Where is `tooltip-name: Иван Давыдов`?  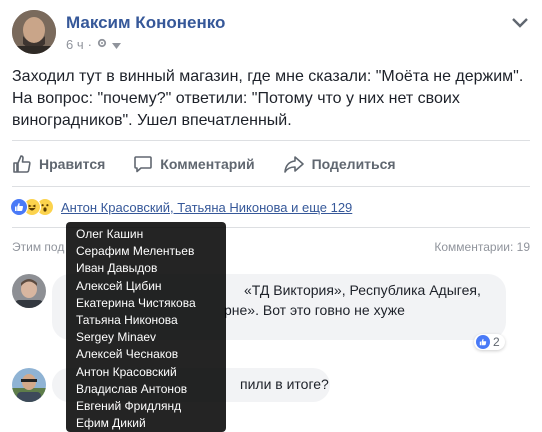
tooltip-name: Иван Давыдов is located at coordinates (117, 268).